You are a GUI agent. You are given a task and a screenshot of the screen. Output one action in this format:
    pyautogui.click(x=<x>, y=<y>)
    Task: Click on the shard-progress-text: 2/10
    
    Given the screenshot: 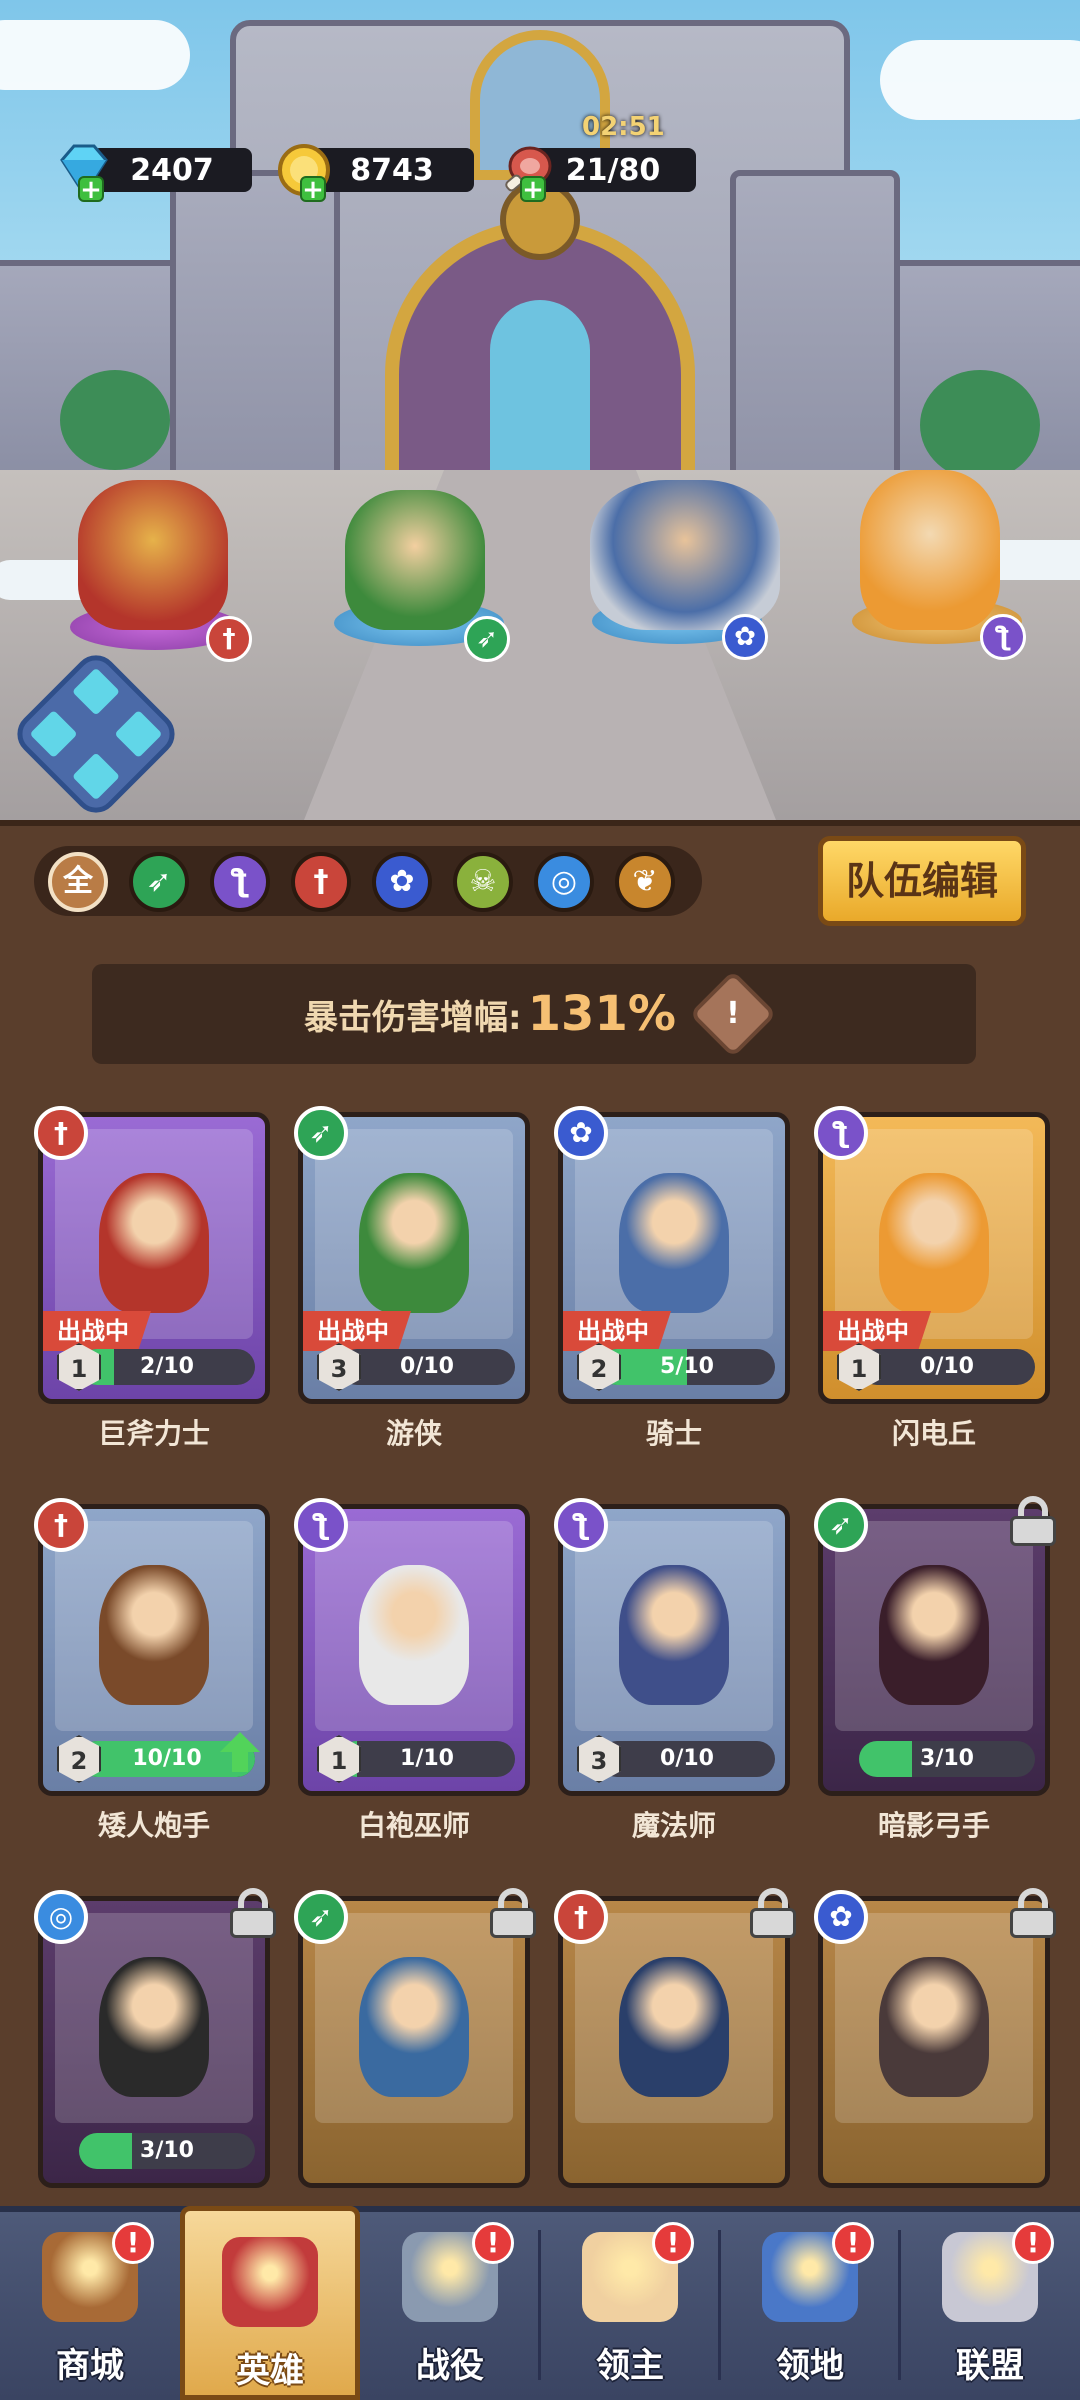 What is the action you would take?
    pyautogui.click(x=167, y=1366)
    